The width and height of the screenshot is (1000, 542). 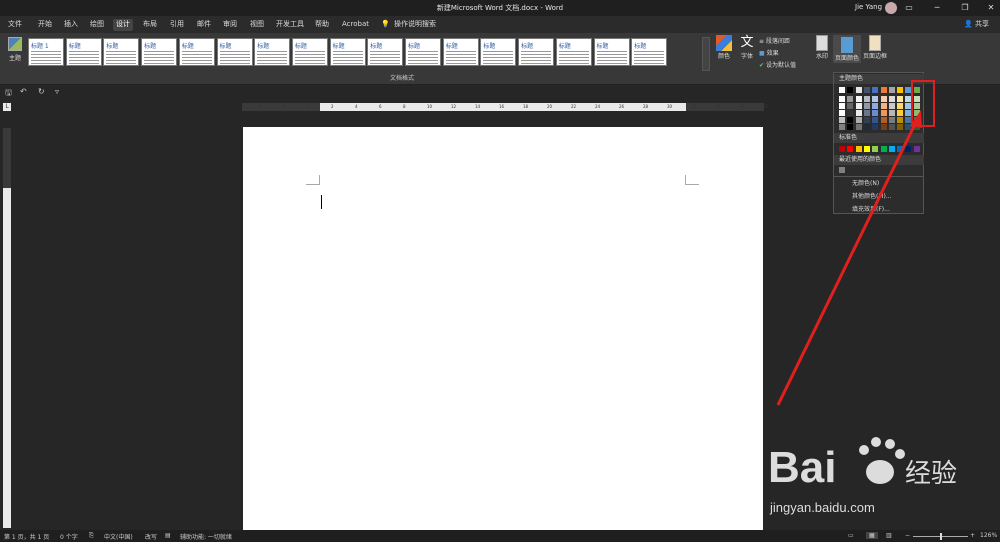 What do you see at coordinates (882, 460) in the screenshot?
I see `paw-icon` at bounding box center [882, 460].